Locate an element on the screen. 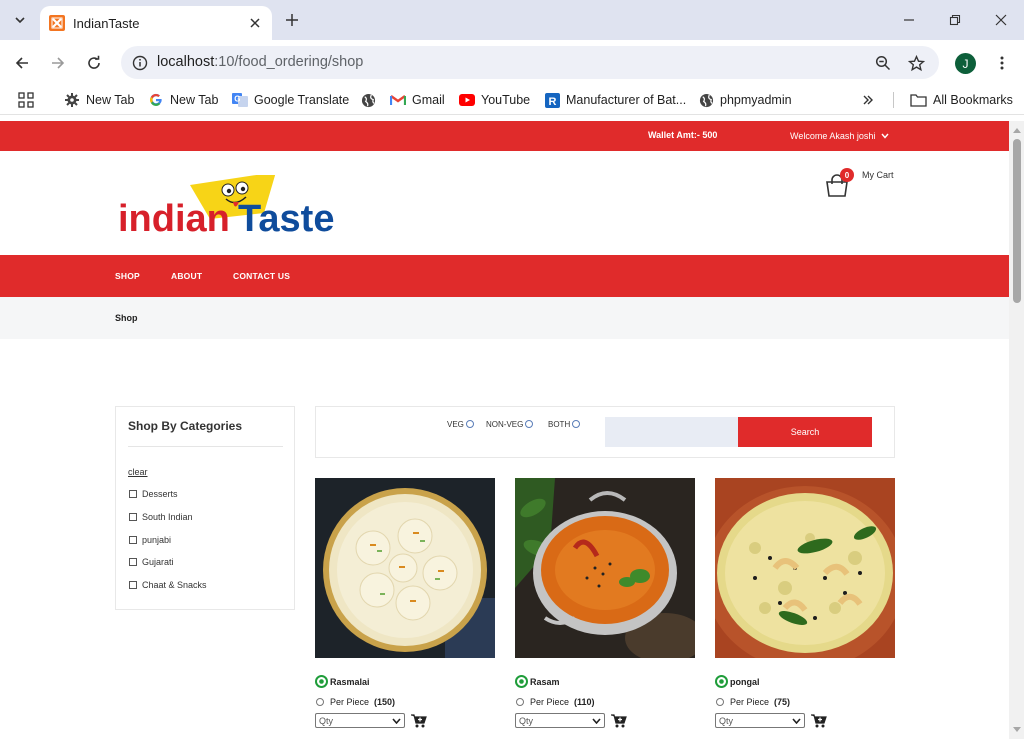 The height and width of the screenshot is (739, 1024). product-image-pongal is located at coordinates (805, 568).